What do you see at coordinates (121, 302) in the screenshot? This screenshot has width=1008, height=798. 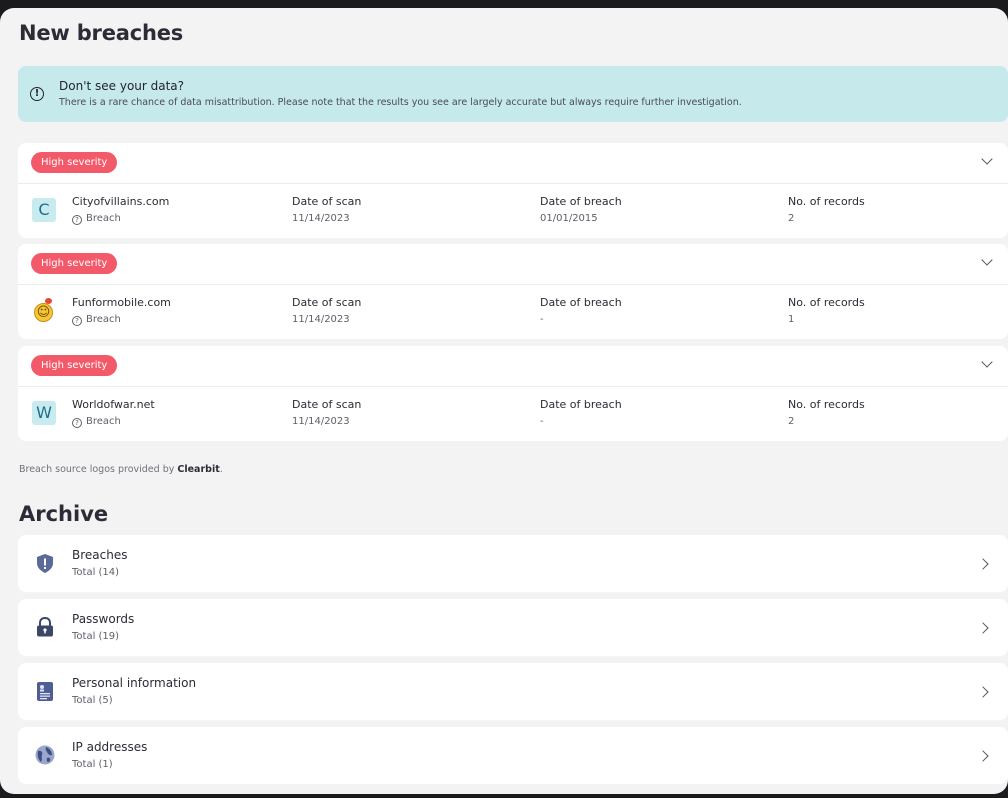 I see `breach-site-name: Funformobile.com` at bounding box center [121, 302].